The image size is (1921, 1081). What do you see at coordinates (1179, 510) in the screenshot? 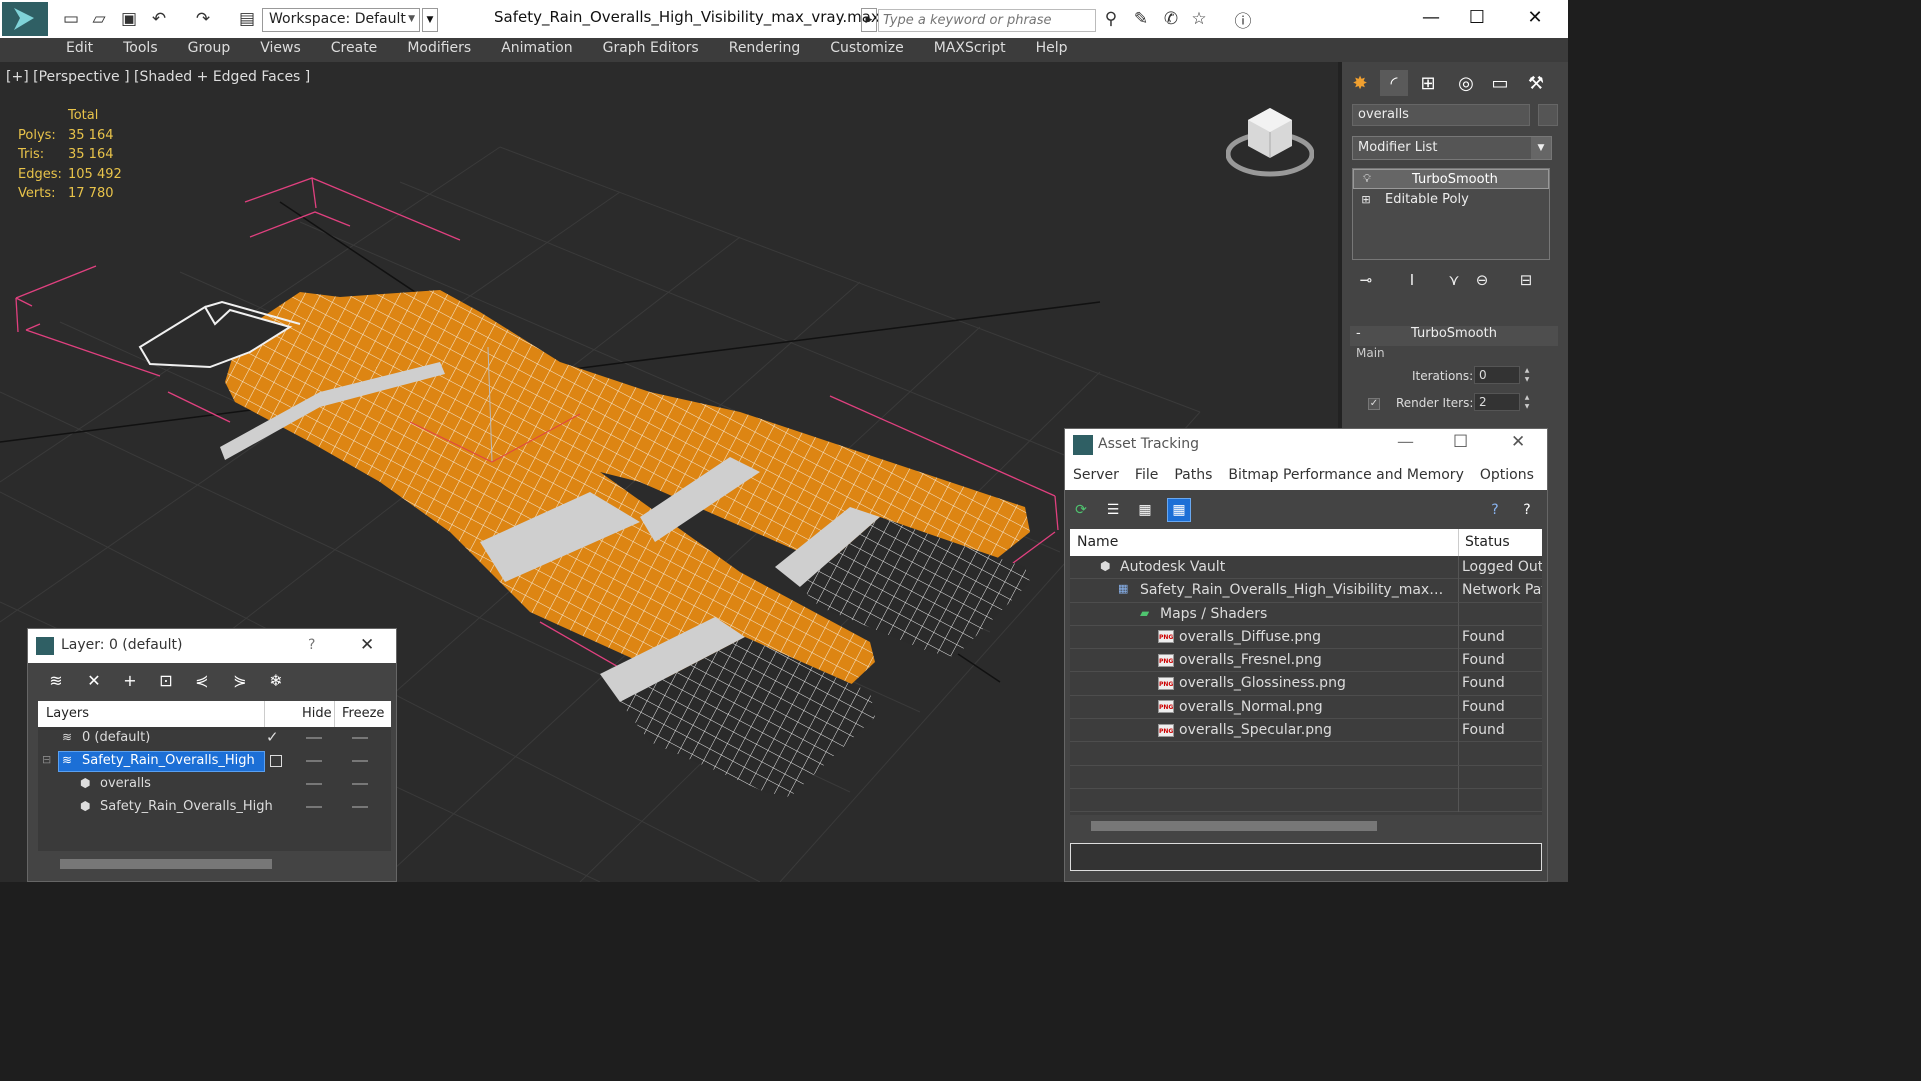
I see `table-view-icon: ▦` at bounding box center [1179, 510].